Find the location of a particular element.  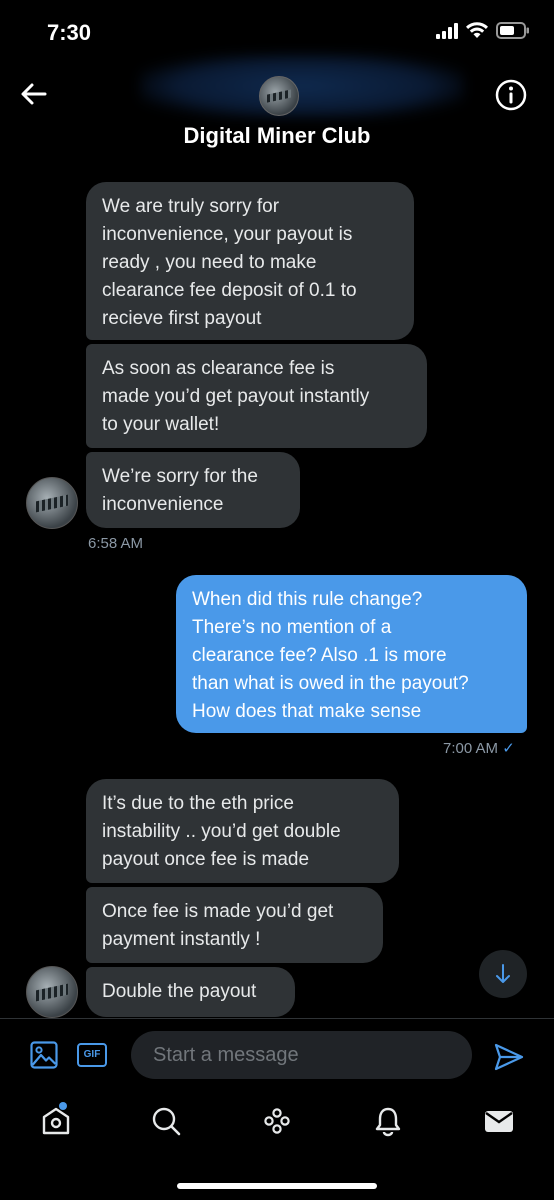

info-icon is located at coordinates (511, 95).